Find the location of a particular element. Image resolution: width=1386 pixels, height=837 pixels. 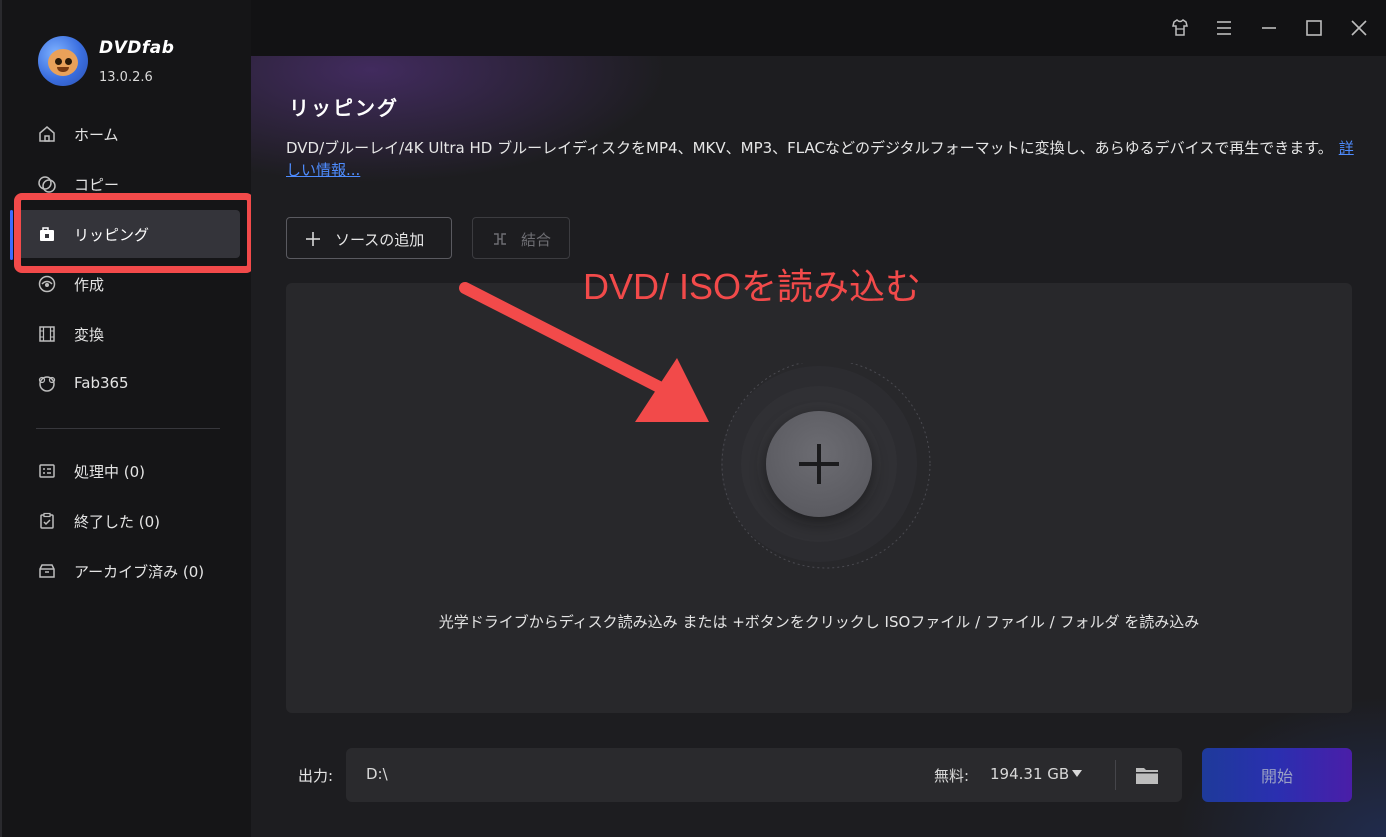

skin-shirt-icon is located at coordinates (1180, 28).